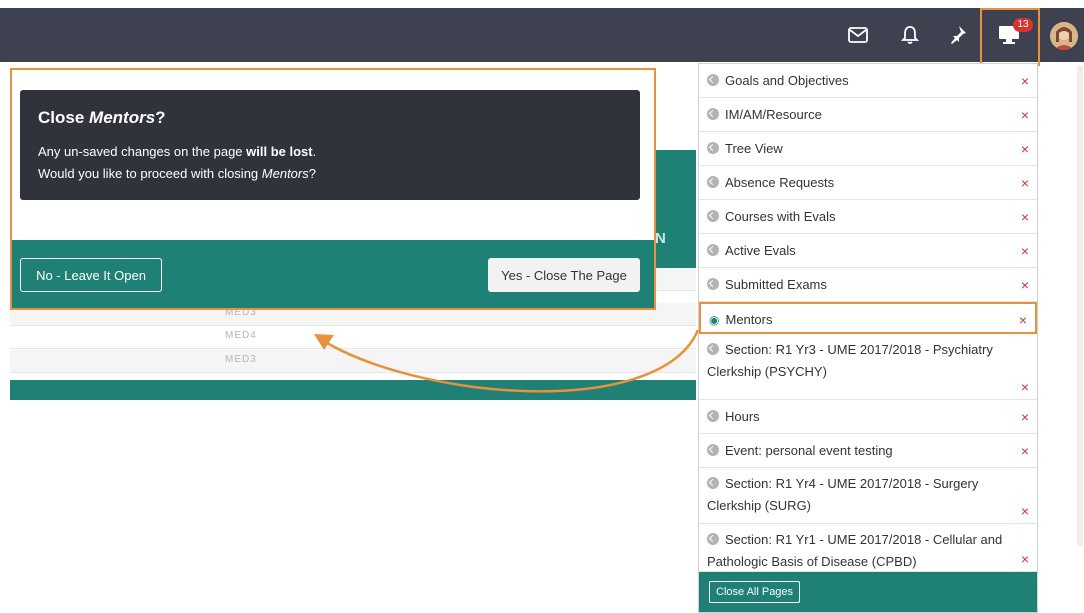 Image resolution: width=1084 pixels, height=613 pixels. I want to click on modal-title: Close Mentors?, so click(102, 118).